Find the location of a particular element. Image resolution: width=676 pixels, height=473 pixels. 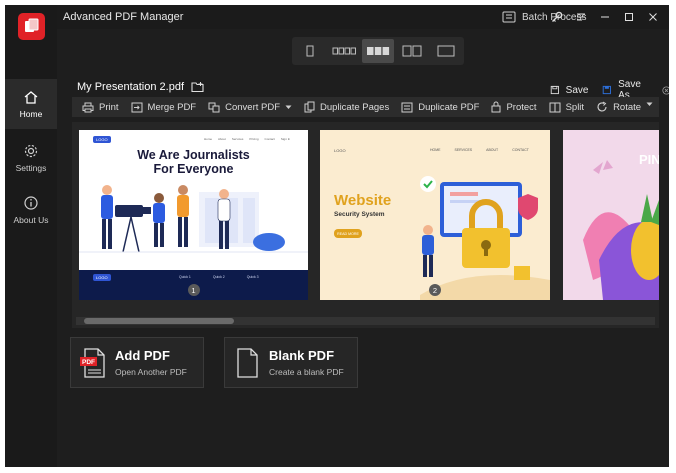

print-button: Print is located at coordinates (100, 107).